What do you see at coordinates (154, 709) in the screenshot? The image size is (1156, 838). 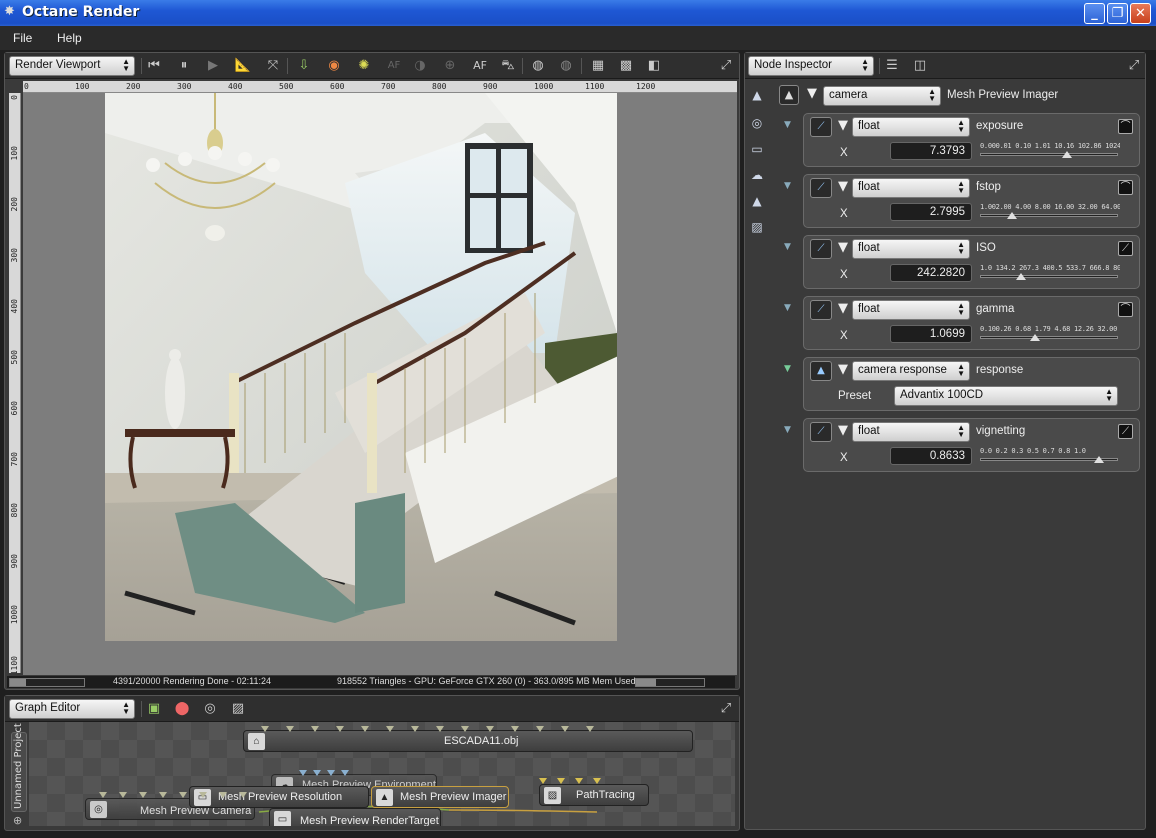 I see `add-mesh-icon: ▣` at bounding box center [154, 709].